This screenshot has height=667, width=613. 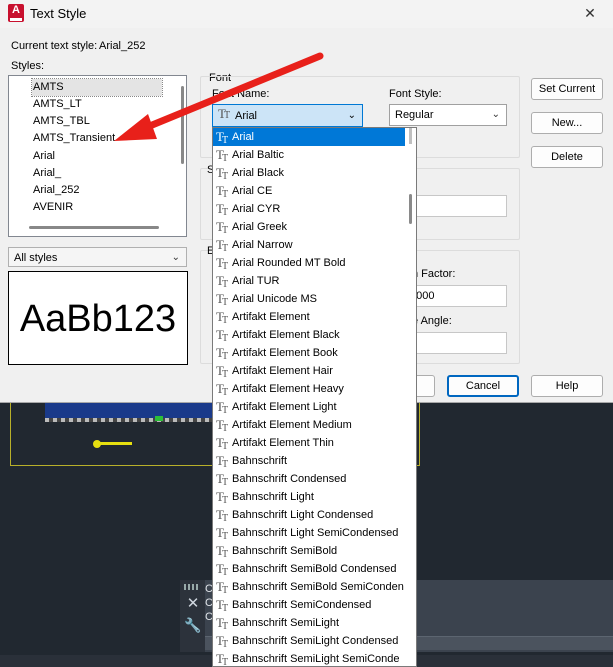 What do you see at coordinates (243, 137) in the screenshot?
I see `font-list-item-label: Arial` at bounding box center [243, 137].